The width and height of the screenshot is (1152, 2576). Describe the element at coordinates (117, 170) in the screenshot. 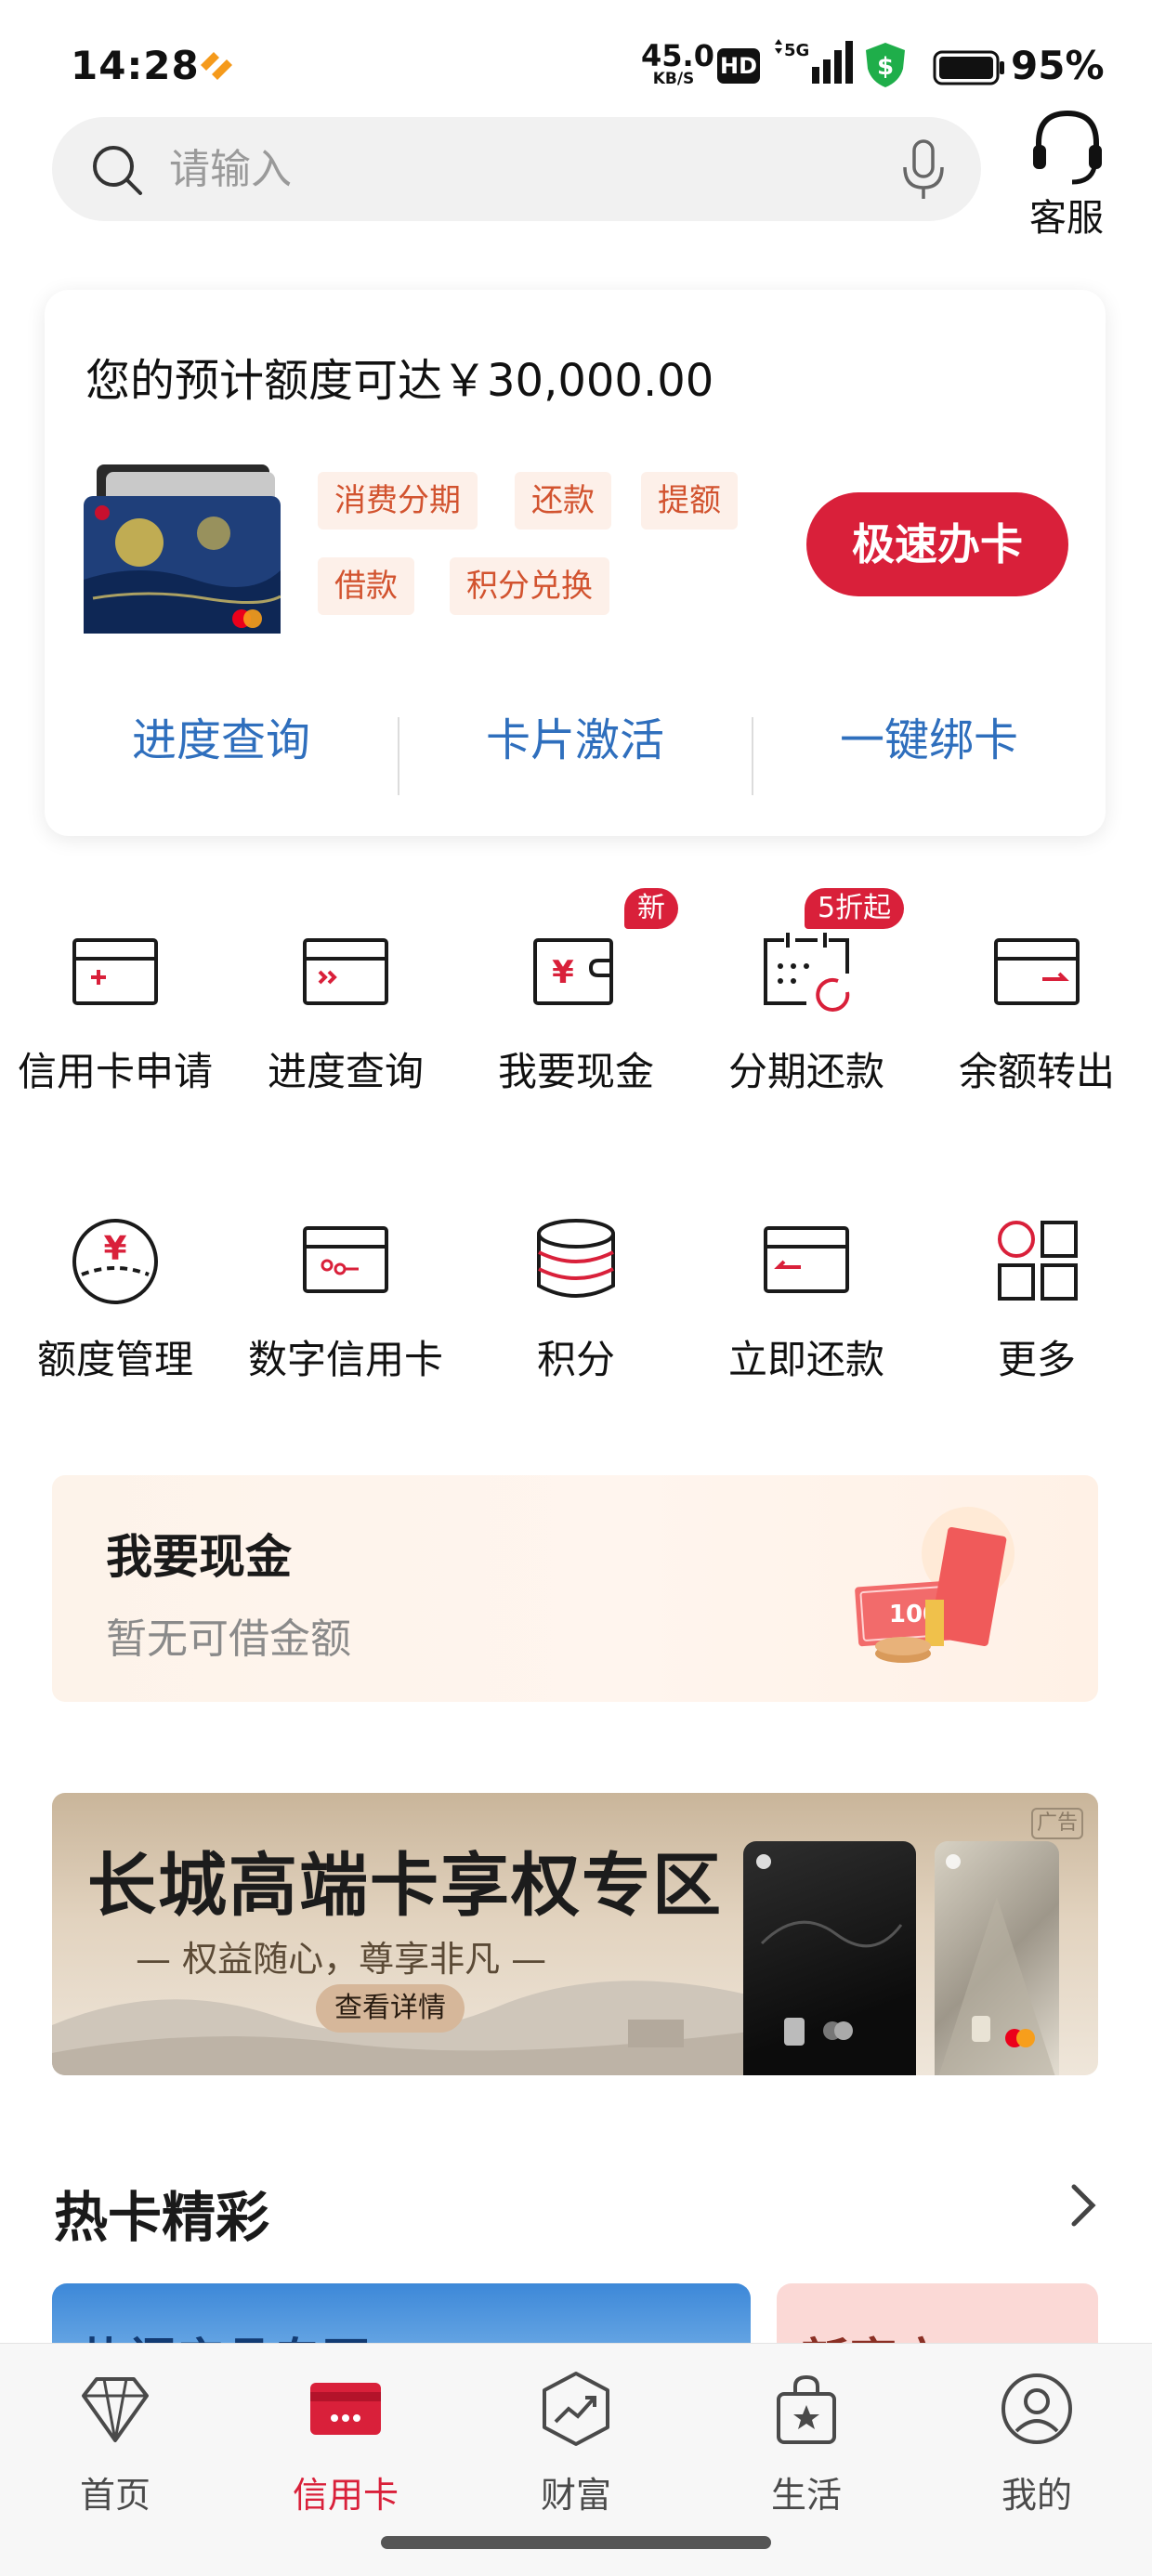

I see `search-icon` at that location.